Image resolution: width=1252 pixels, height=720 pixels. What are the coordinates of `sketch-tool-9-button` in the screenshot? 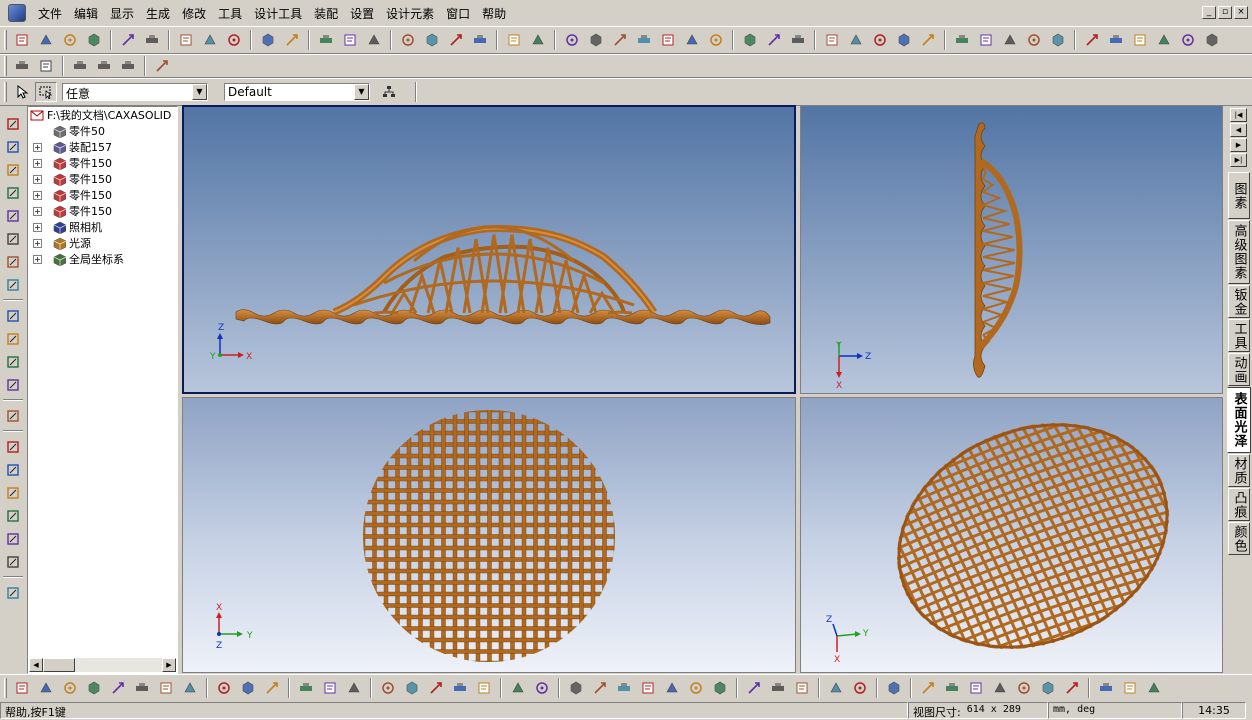 It's located at (224, 688).